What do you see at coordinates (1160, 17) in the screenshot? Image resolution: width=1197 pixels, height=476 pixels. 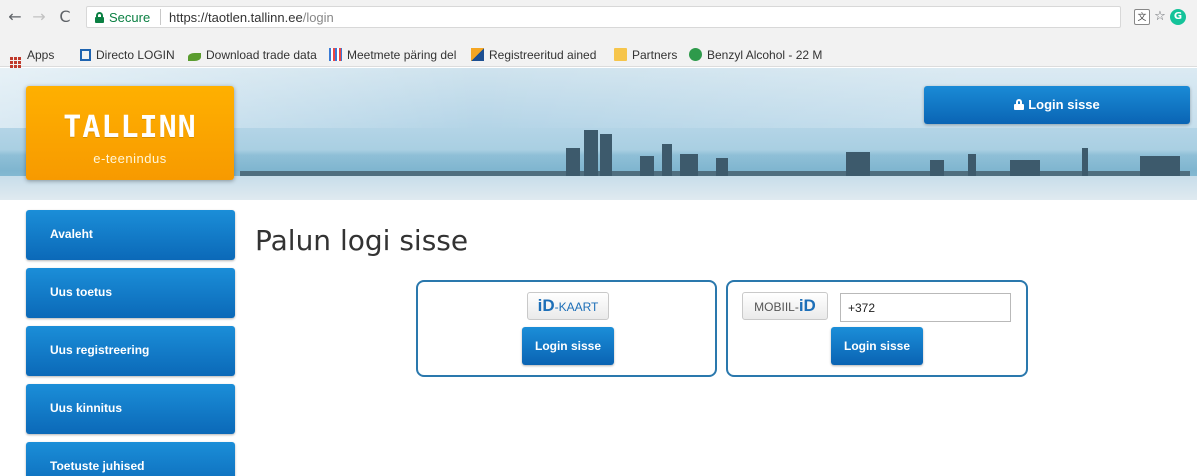 I see `star-icon: ☆` at bounding box center [1160, 17].